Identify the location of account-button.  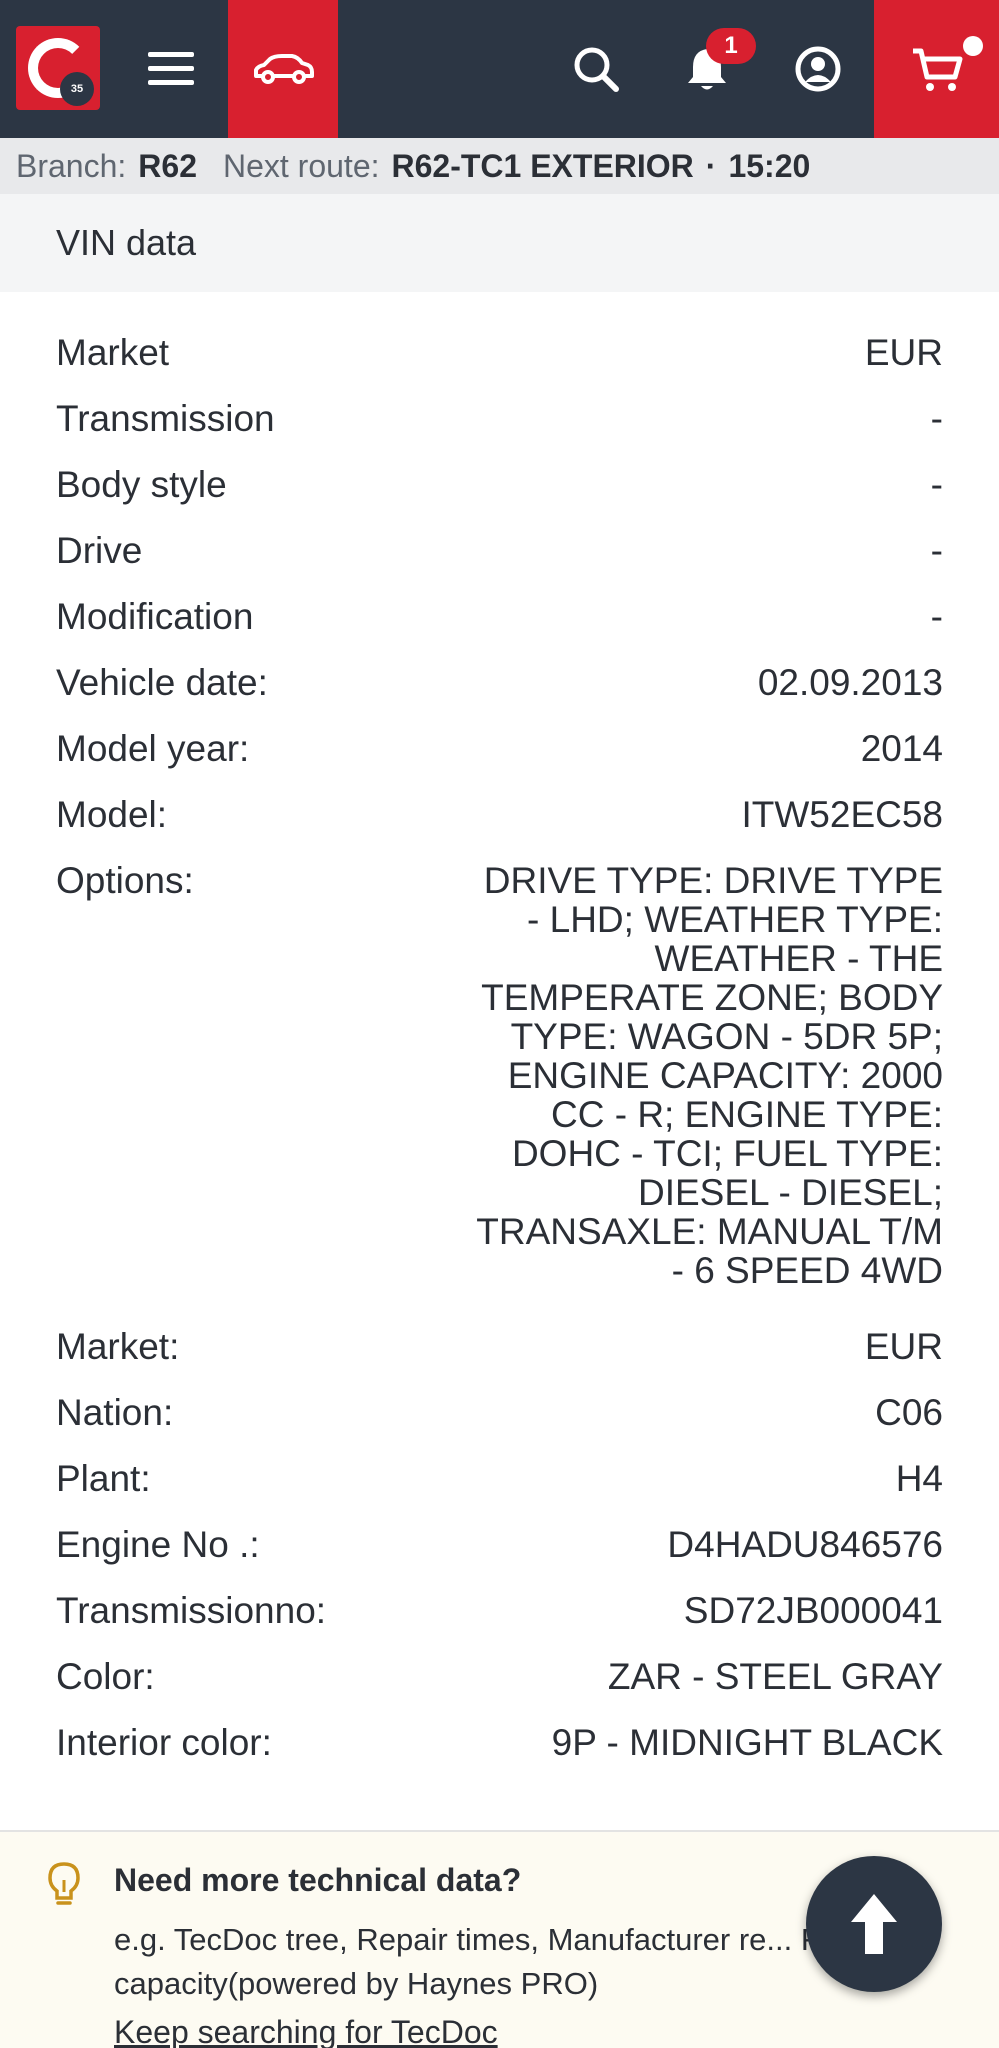
(818, 69).